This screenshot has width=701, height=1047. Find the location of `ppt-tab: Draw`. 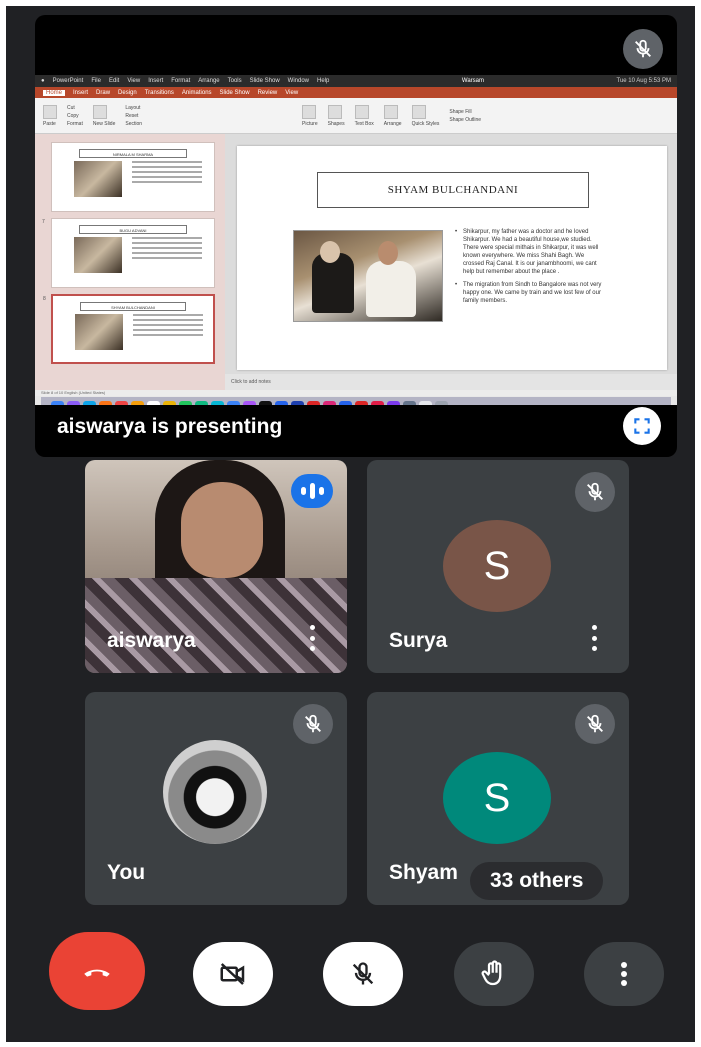

ppt-tab: Draw is located at coordinates (103, 92).